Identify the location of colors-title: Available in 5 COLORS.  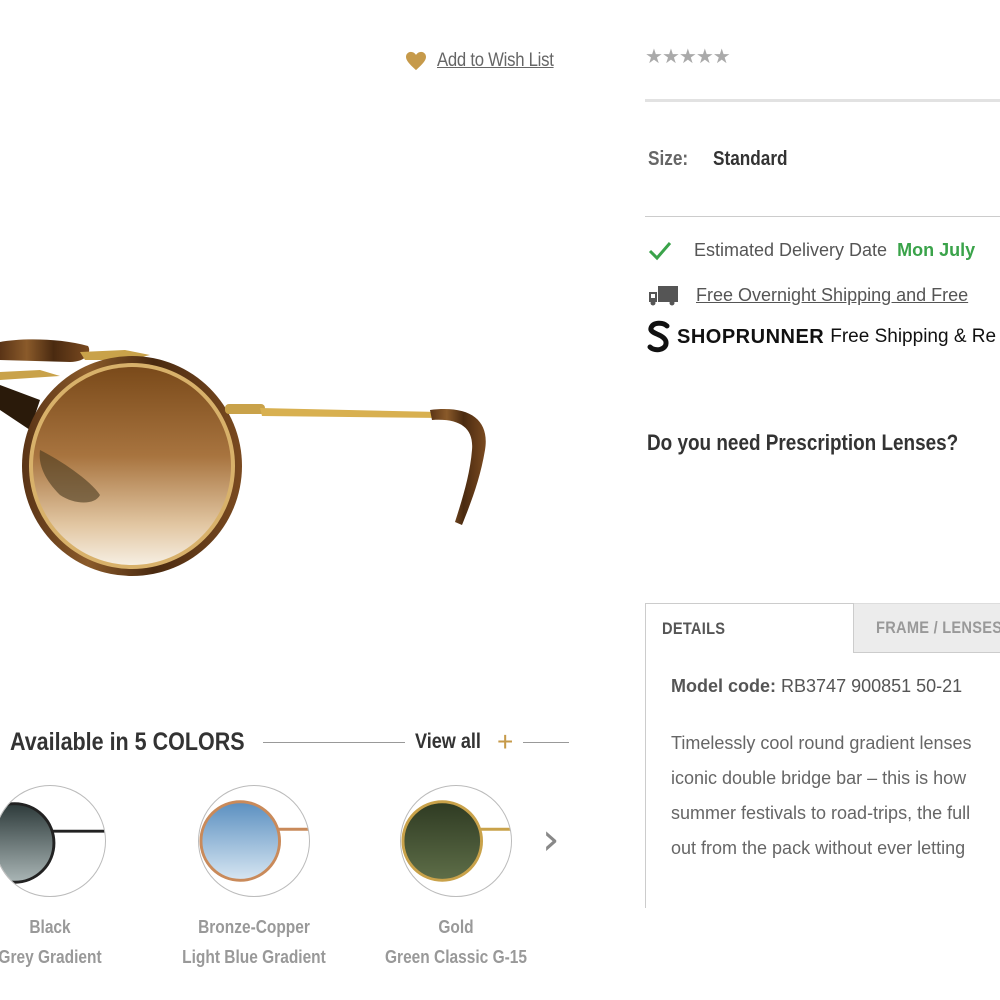
(127, 741).